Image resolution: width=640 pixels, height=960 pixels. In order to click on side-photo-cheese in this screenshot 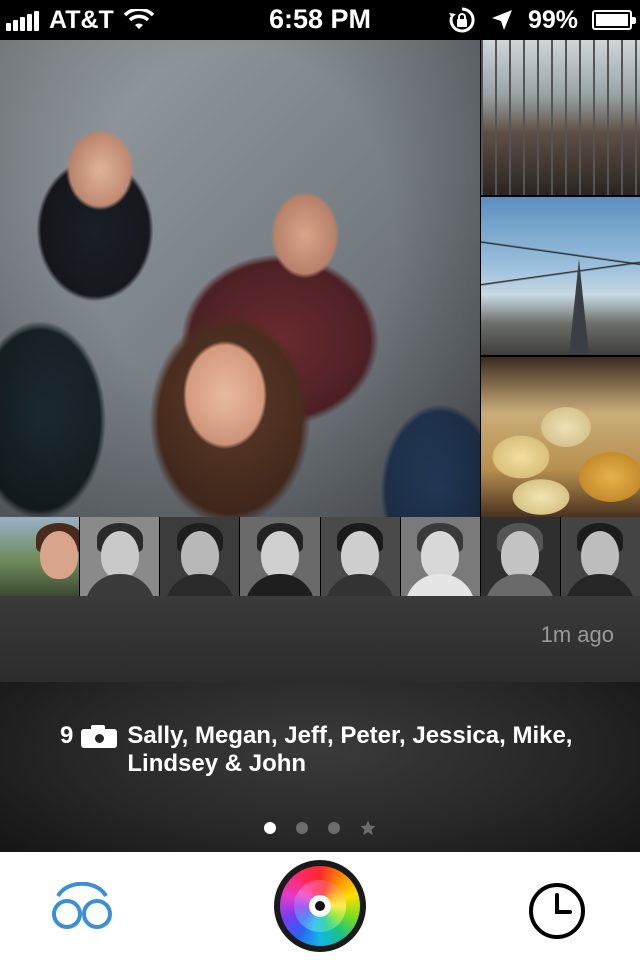, I will do `click(560, 437)`.